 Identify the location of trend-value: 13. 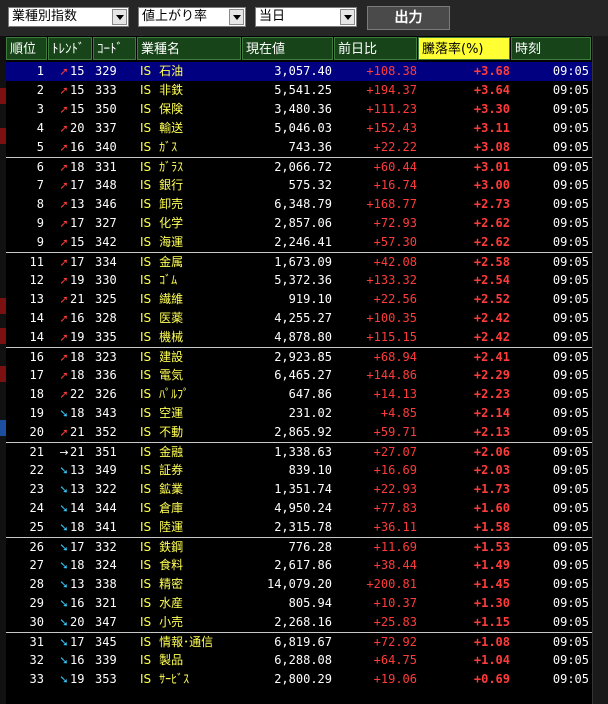
(77, 584).